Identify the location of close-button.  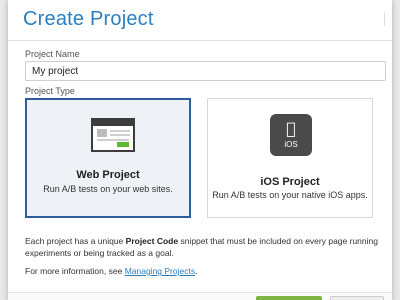
(388, 19).